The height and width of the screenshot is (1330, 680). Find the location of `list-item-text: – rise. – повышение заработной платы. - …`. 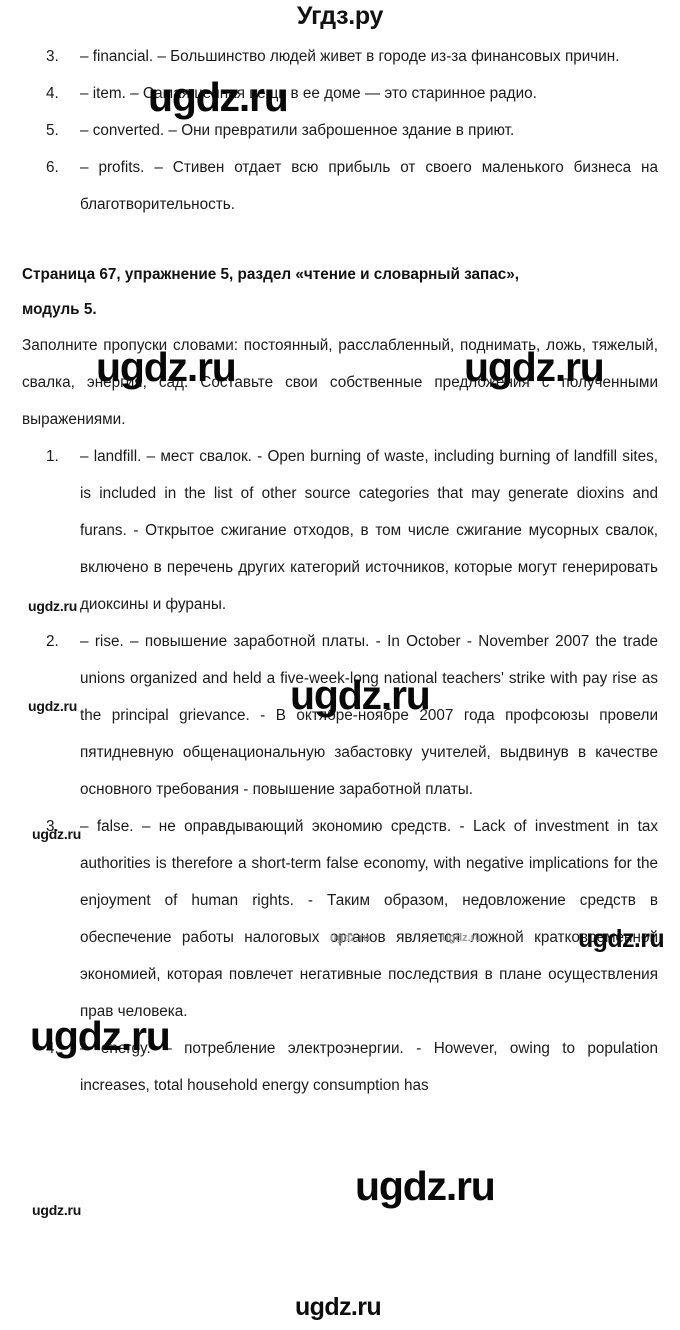

list-item-text: – rise. – повышение заработной платы. - … is located at coordinates (369, 715).